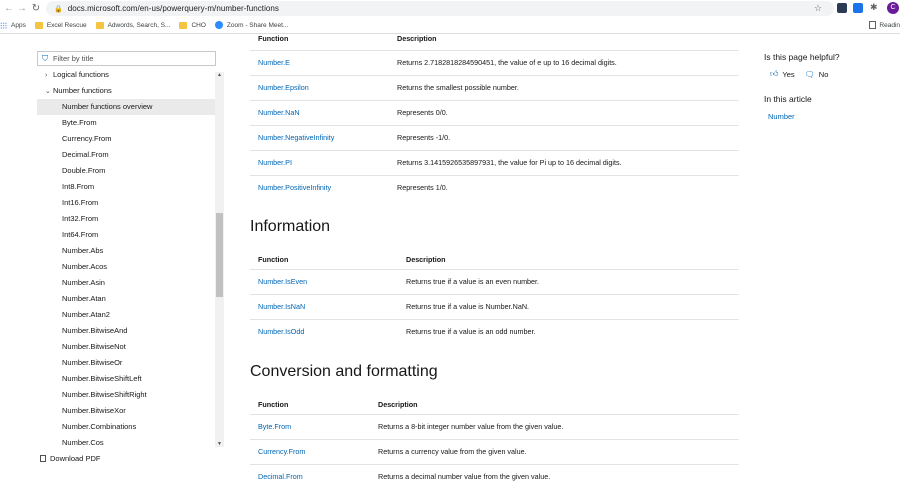  Describe the element at coordinates (126, 123) in the screenshot. I see `toc-item: Byte.From` at that location.